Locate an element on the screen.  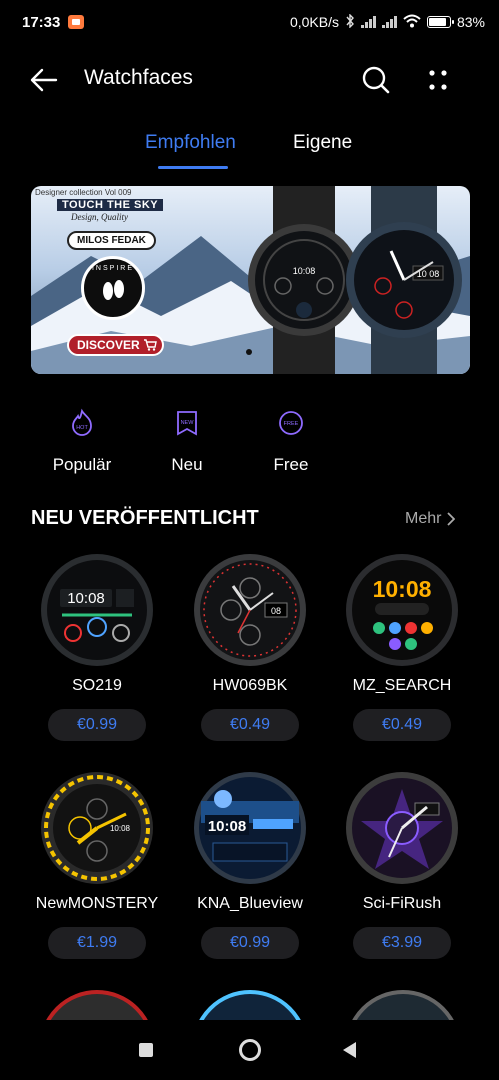
home-icon is located at coordinates (250, 1050).